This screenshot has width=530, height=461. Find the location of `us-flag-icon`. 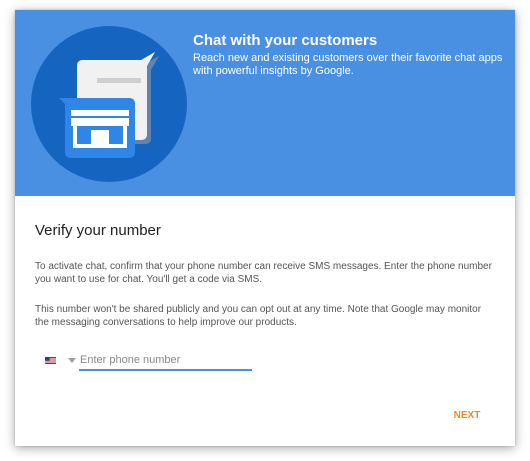

us-flag-icon is located at coordinates (50, 360).